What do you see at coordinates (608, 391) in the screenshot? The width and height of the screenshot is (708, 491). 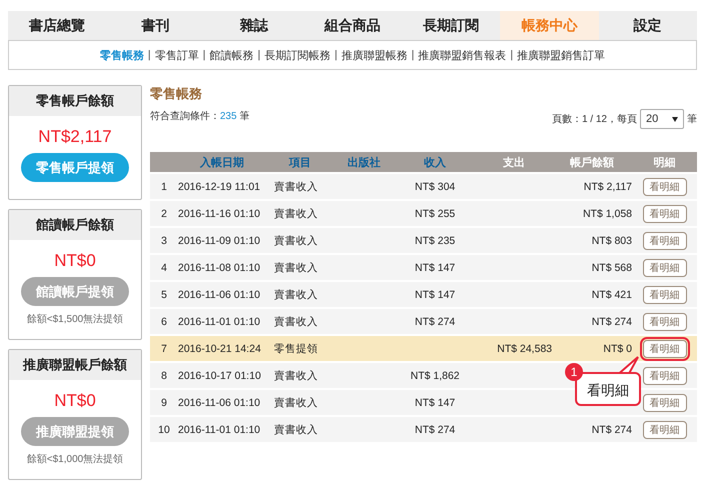 I see `callout-text: 看明細` at bounding box center [608, 391].